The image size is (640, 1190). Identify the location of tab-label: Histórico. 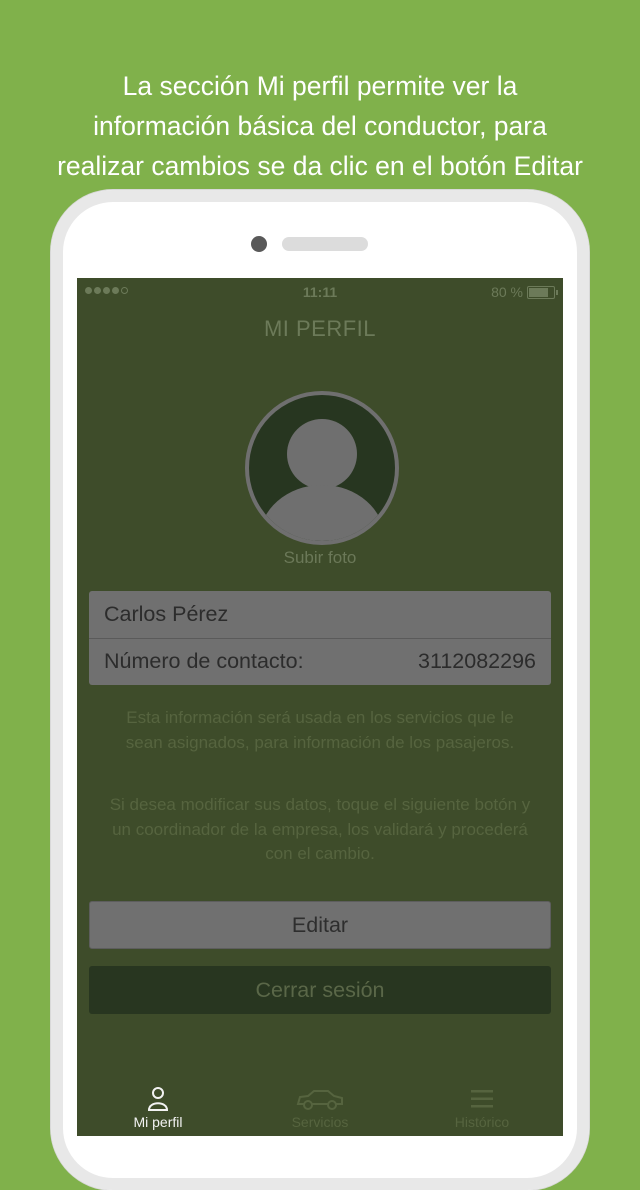
(482, 1122).